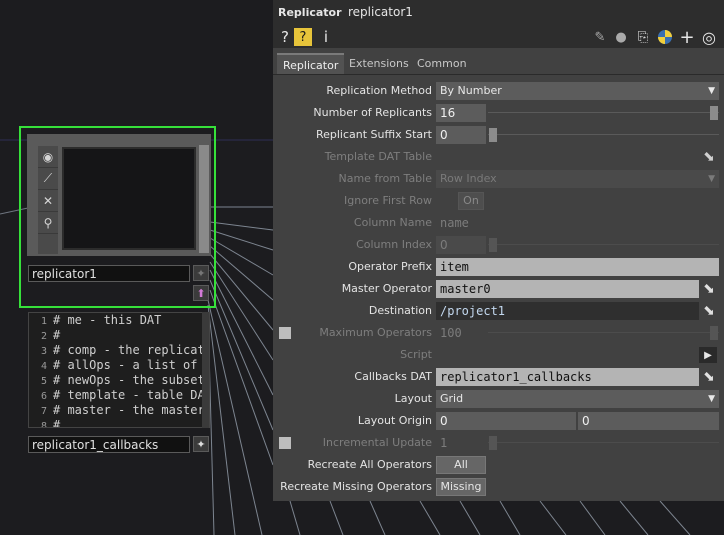  I want to click on max-operators-slider-handle, so click(714, 333).